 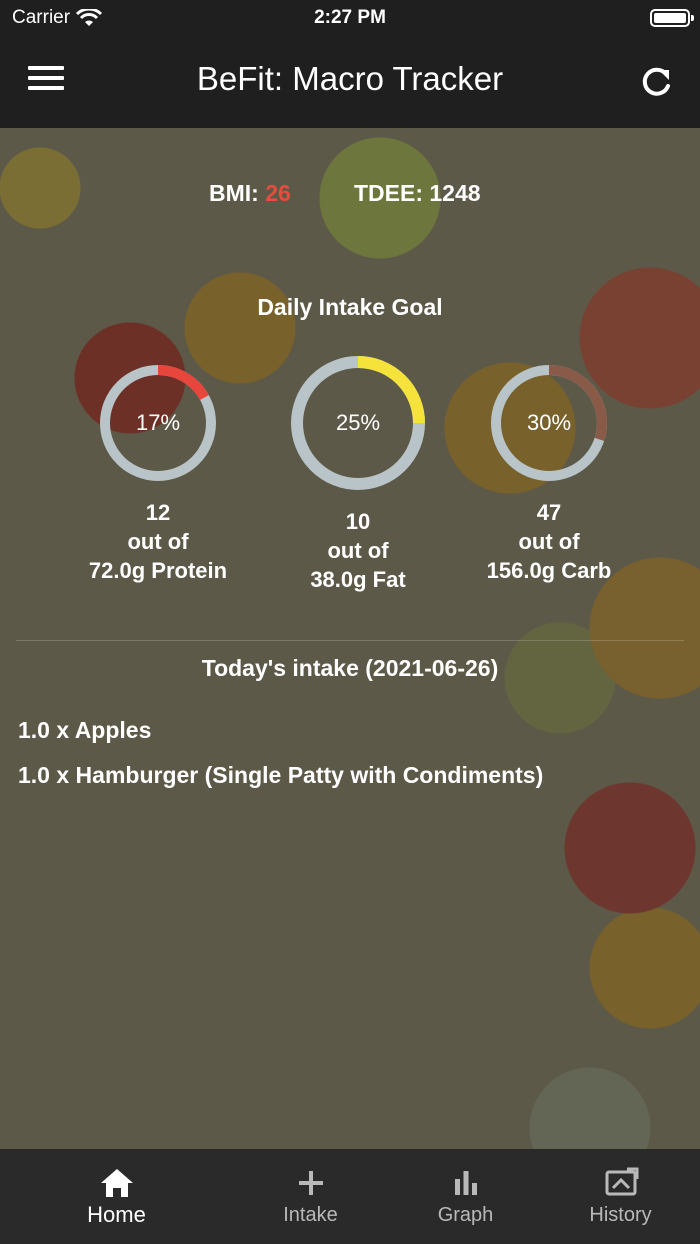 I want to click on home-icon, so click(x=116, y=1183).